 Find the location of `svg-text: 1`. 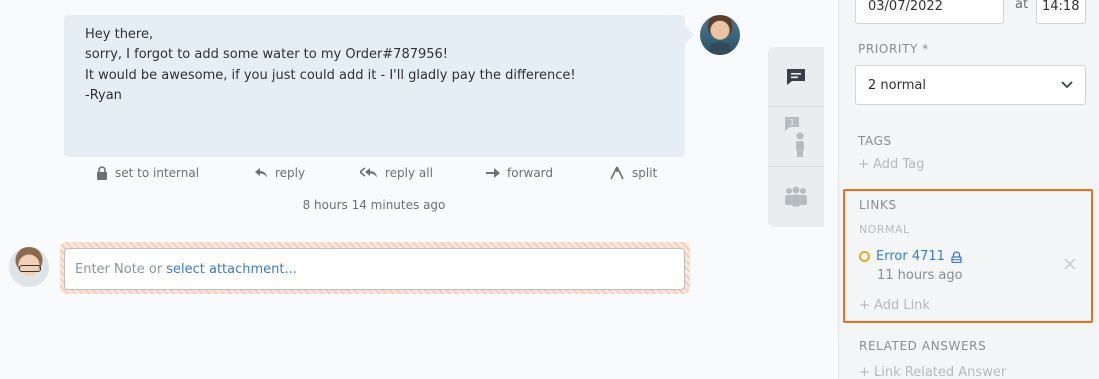

svg-text: 1 is located at coordinates (791, 122).